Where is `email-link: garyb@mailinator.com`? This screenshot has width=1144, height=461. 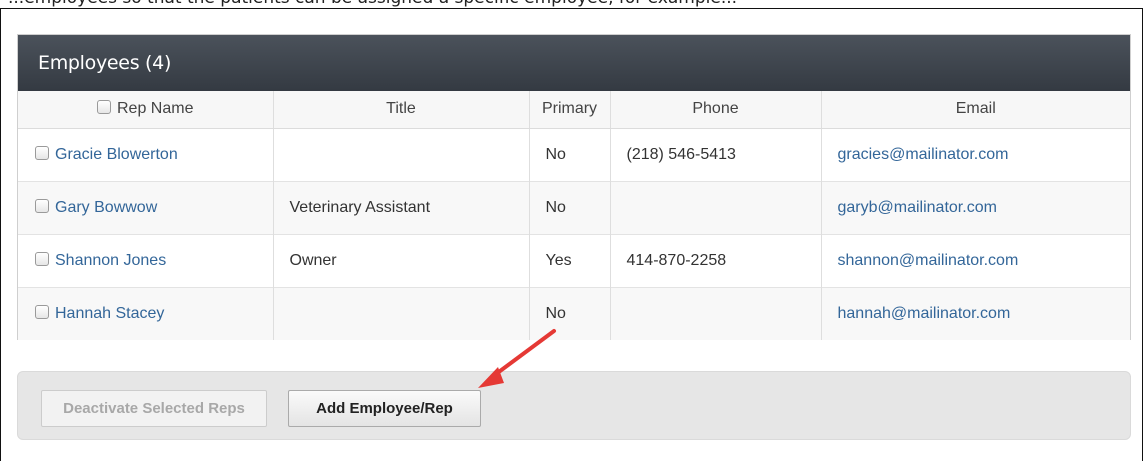 email-link: garyb@mailinator.com is located at coordinates (917, 207).